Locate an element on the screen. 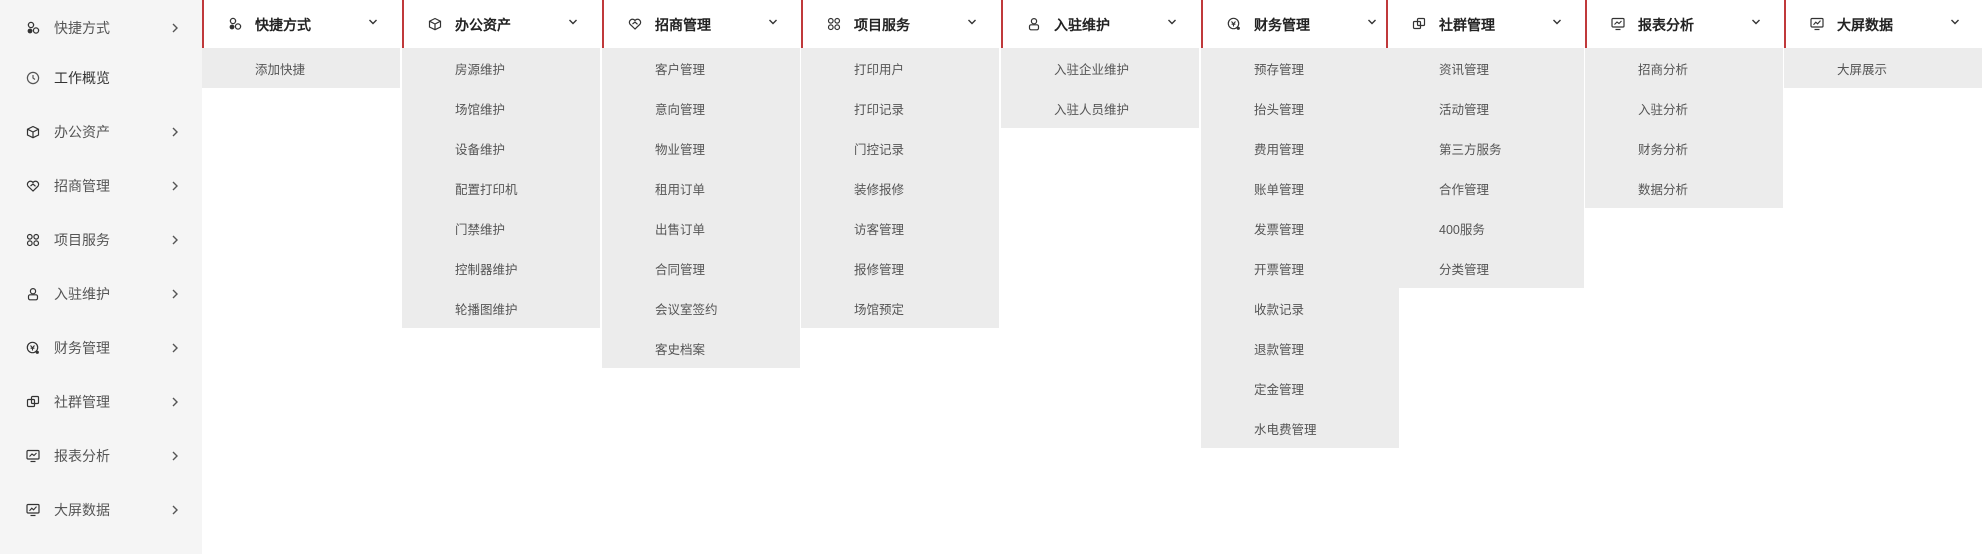 The height and width of the screenshot is (554, 1983). sidebar-item-5: 入驻维护 is located at coordinates (101, 294).